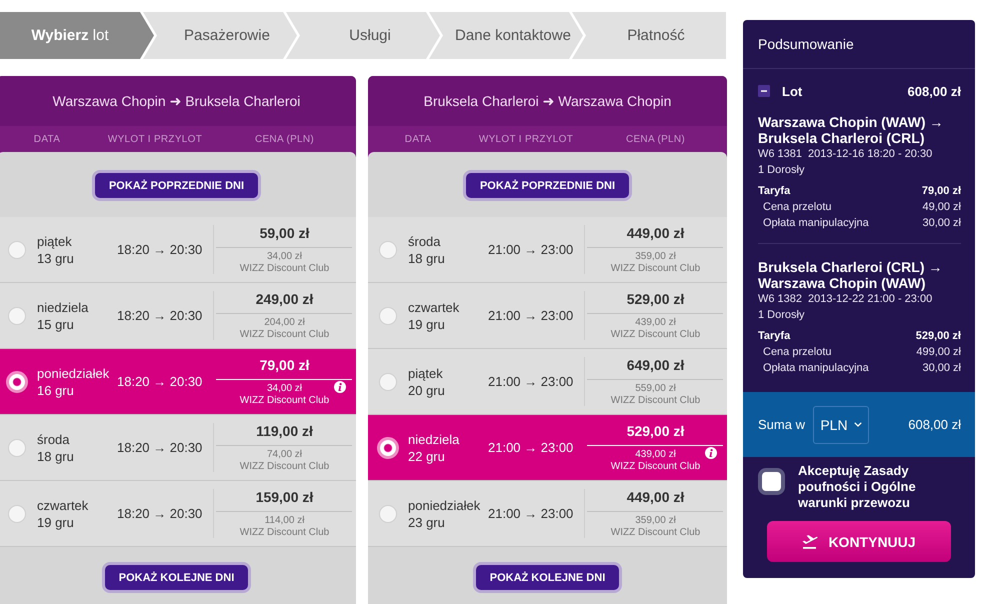 The height and width of the screenshot is (604, 982). Describe the element at coordinates (649, 35) in the screenshot. I see `step-tab: Płatność` at that location.